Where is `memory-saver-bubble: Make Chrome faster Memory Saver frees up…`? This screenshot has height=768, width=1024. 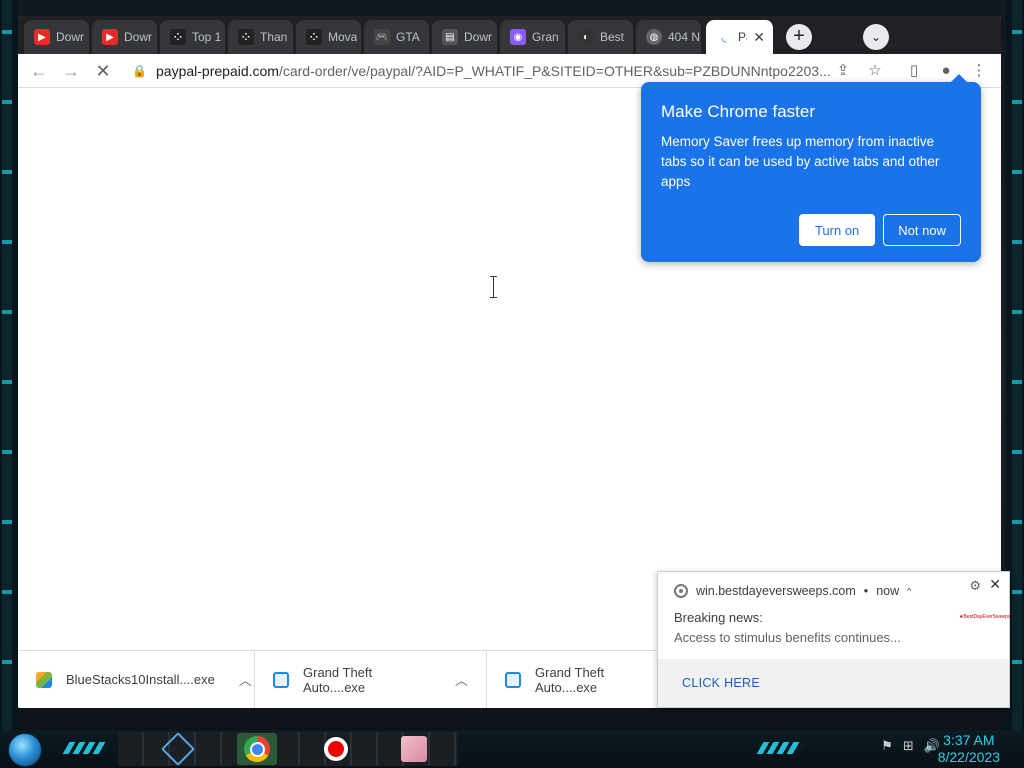
memory-saver-bubble: Make Chrome faster Memory Saver frees up… is located at coordinates (811, 168).